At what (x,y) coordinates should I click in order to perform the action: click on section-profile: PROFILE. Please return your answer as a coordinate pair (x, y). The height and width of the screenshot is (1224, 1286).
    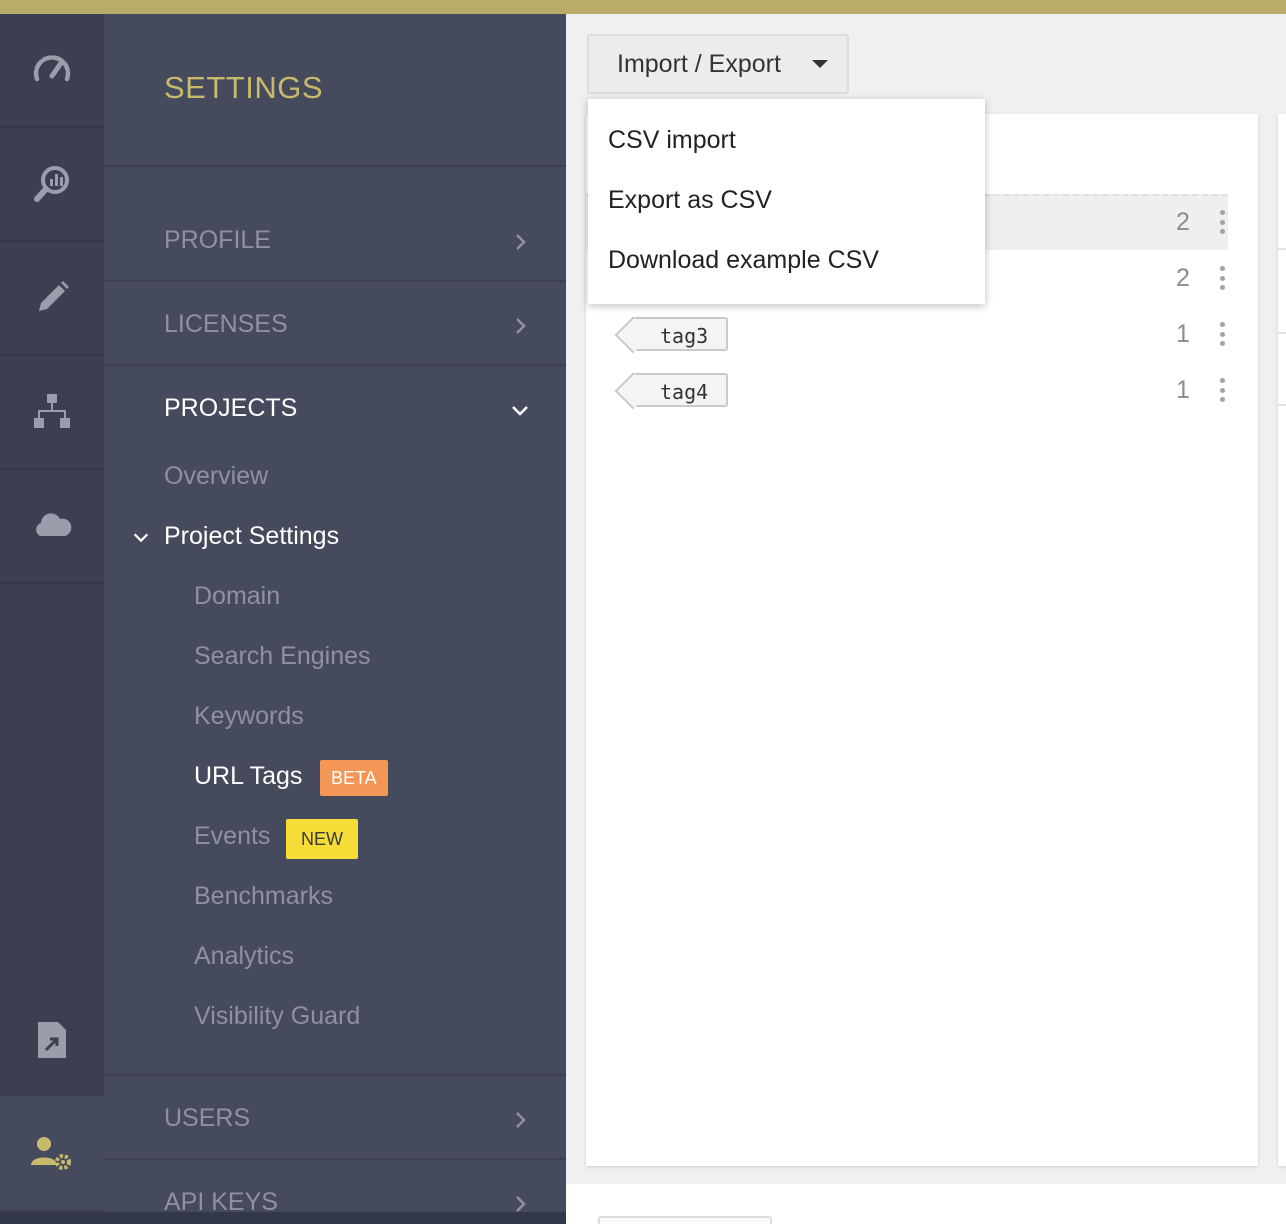
    Looking at the image, I should click on (217, 240).